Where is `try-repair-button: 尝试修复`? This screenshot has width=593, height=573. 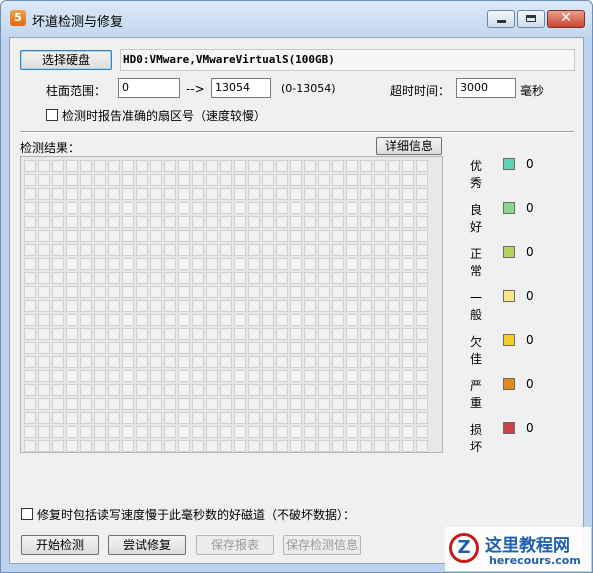 try-repair-button: 尝试修复 is located at coordinates (147, 545).